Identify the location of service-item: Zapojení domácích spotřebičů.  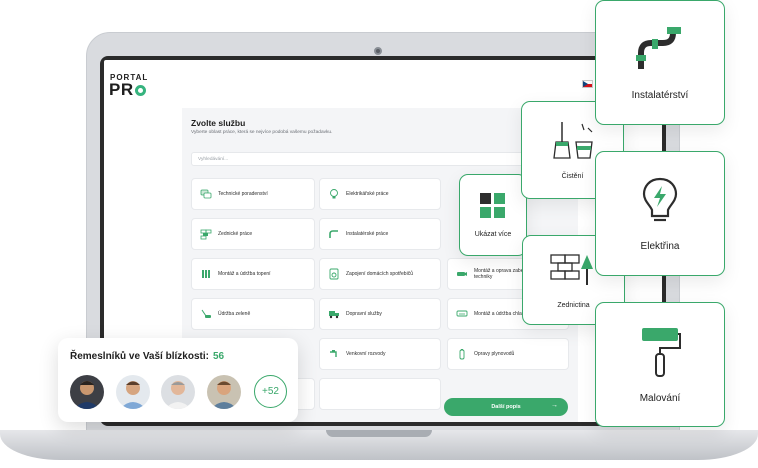
(380, 274).